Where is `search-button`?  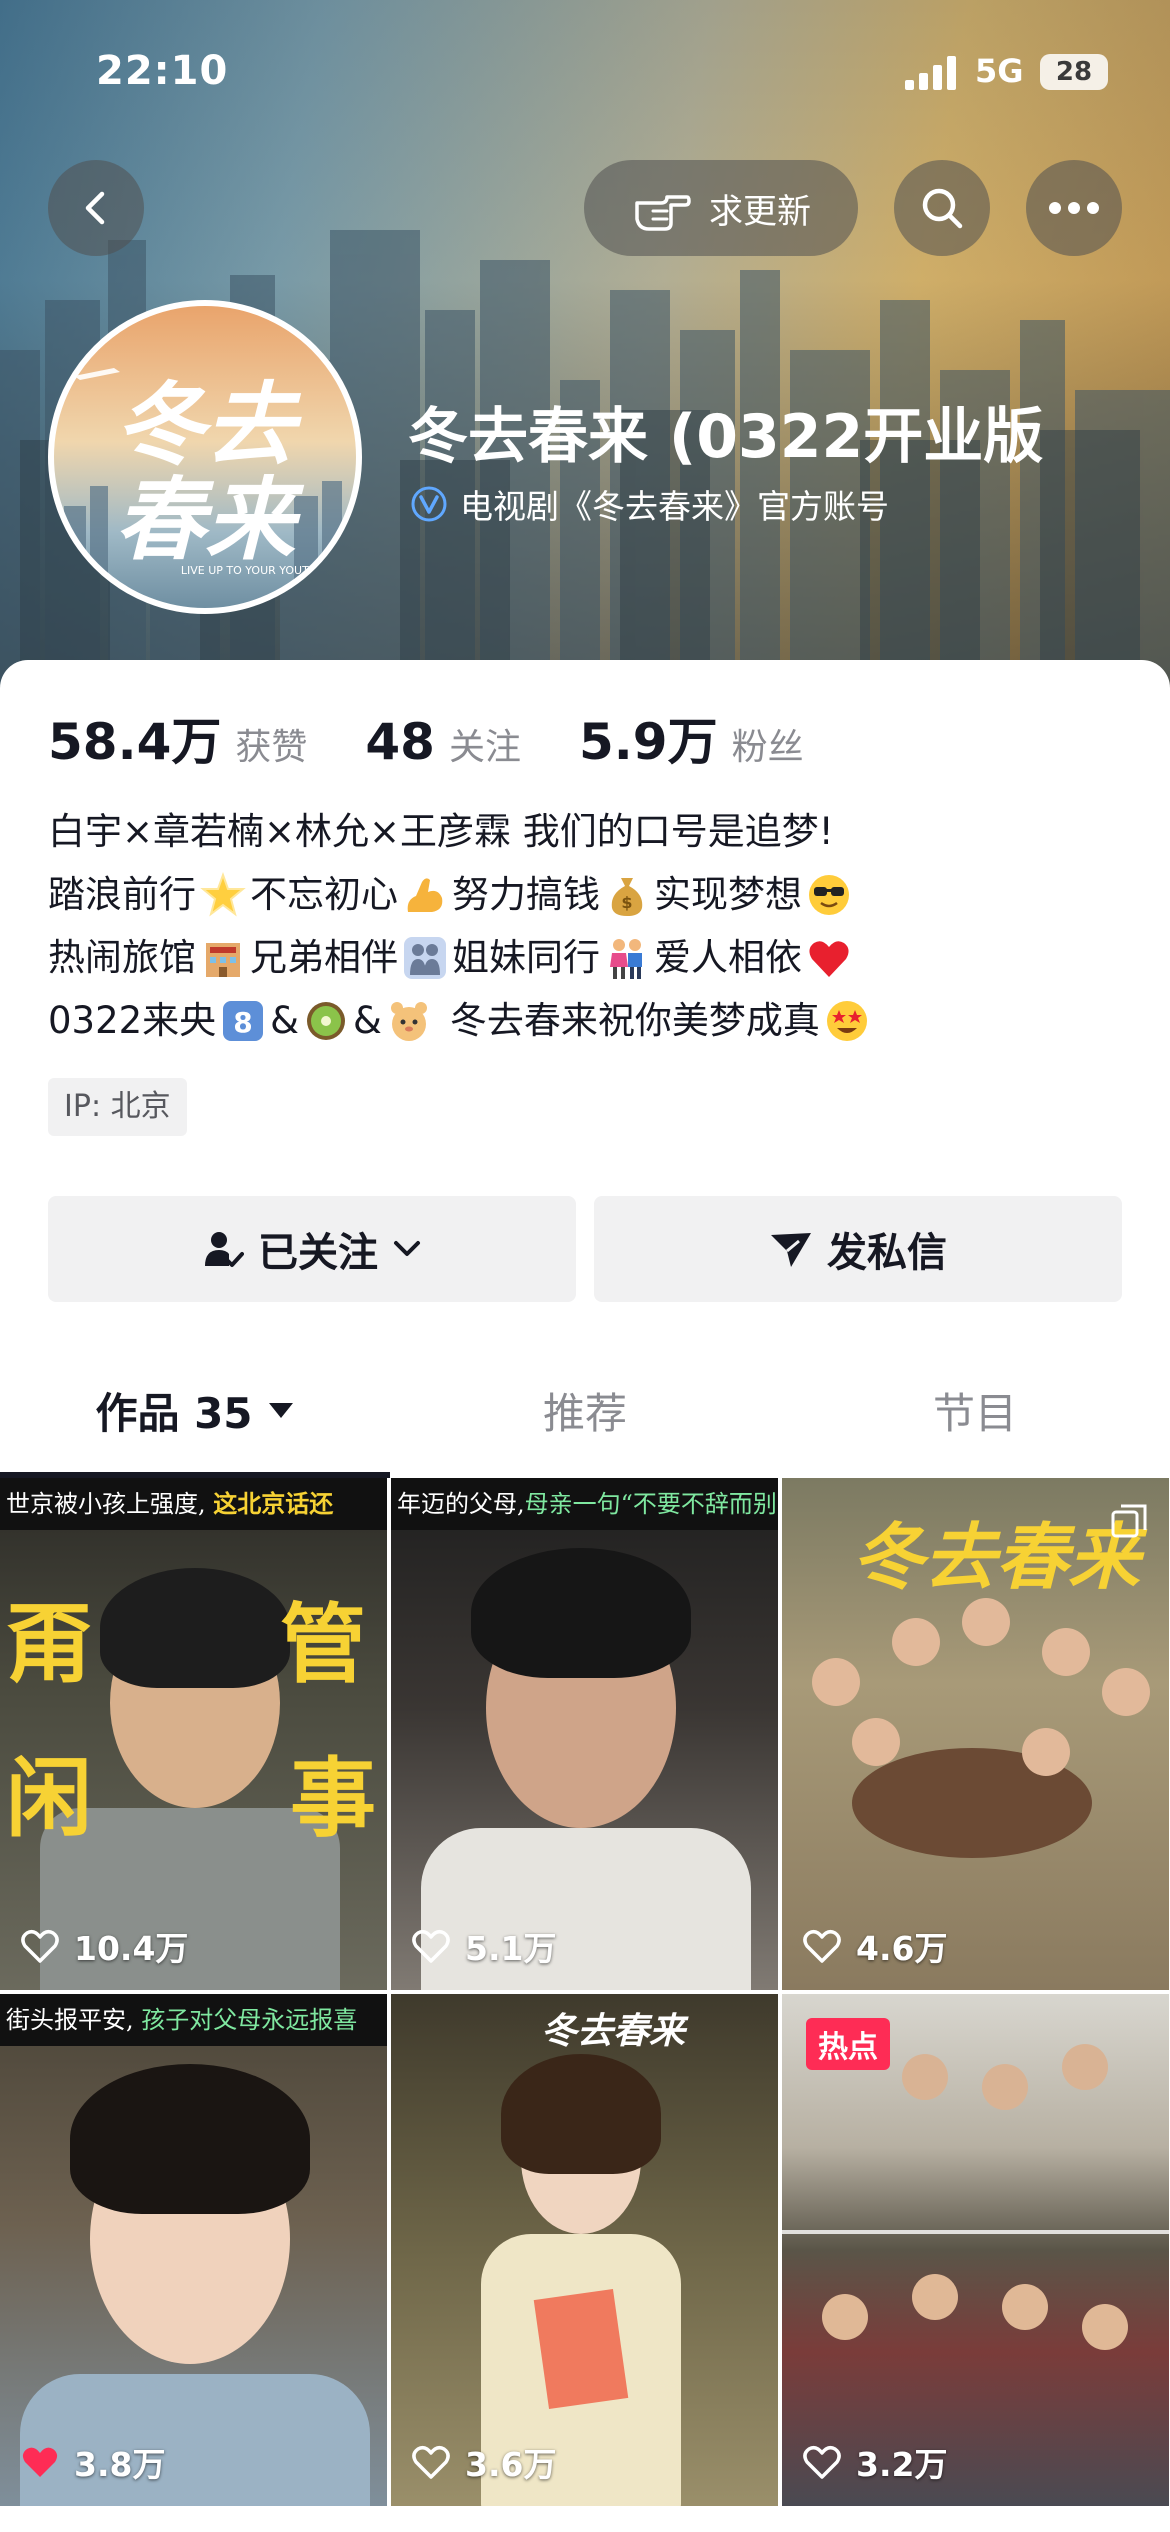
search-button is located at coordinates (942, 208).